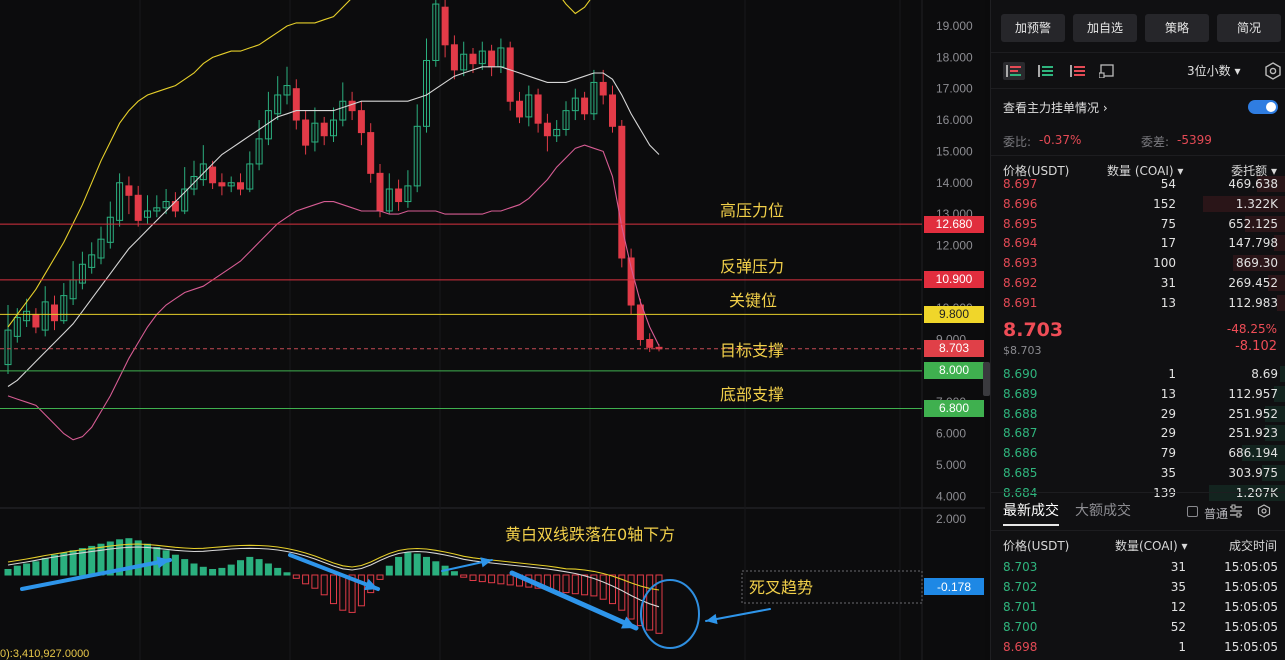 The height and width of the screenshot is (660, 1285). I want to click on ask-row: 8.697 54 469.638, so click(1138, 184).